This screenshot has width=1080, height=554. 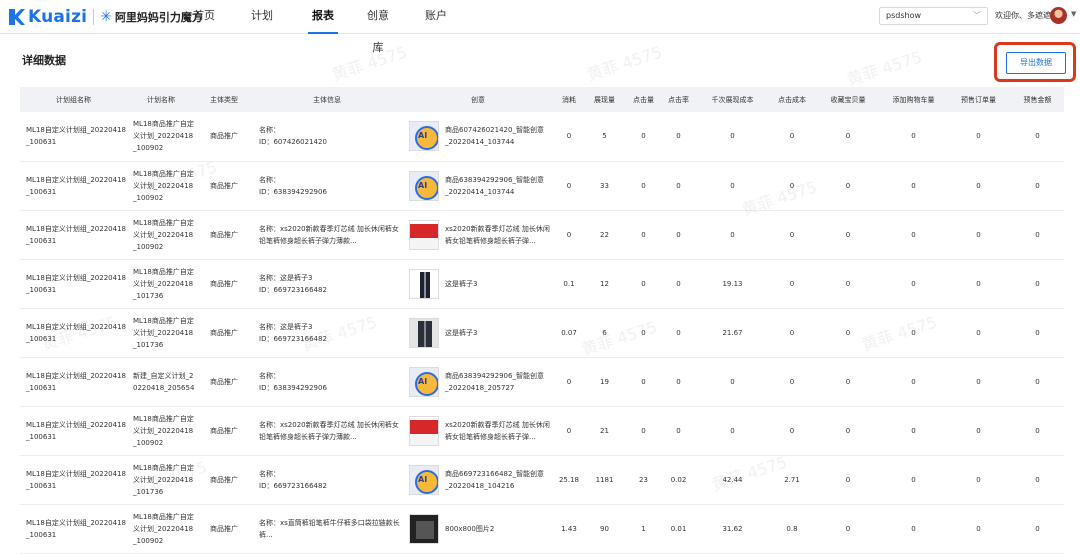 What do you see at coordinates (478, 480) in the screenshot?
I see `creative-cell: AI 商品669723166482_智能创意_20220418_104216` at bounding box center [478, 480].